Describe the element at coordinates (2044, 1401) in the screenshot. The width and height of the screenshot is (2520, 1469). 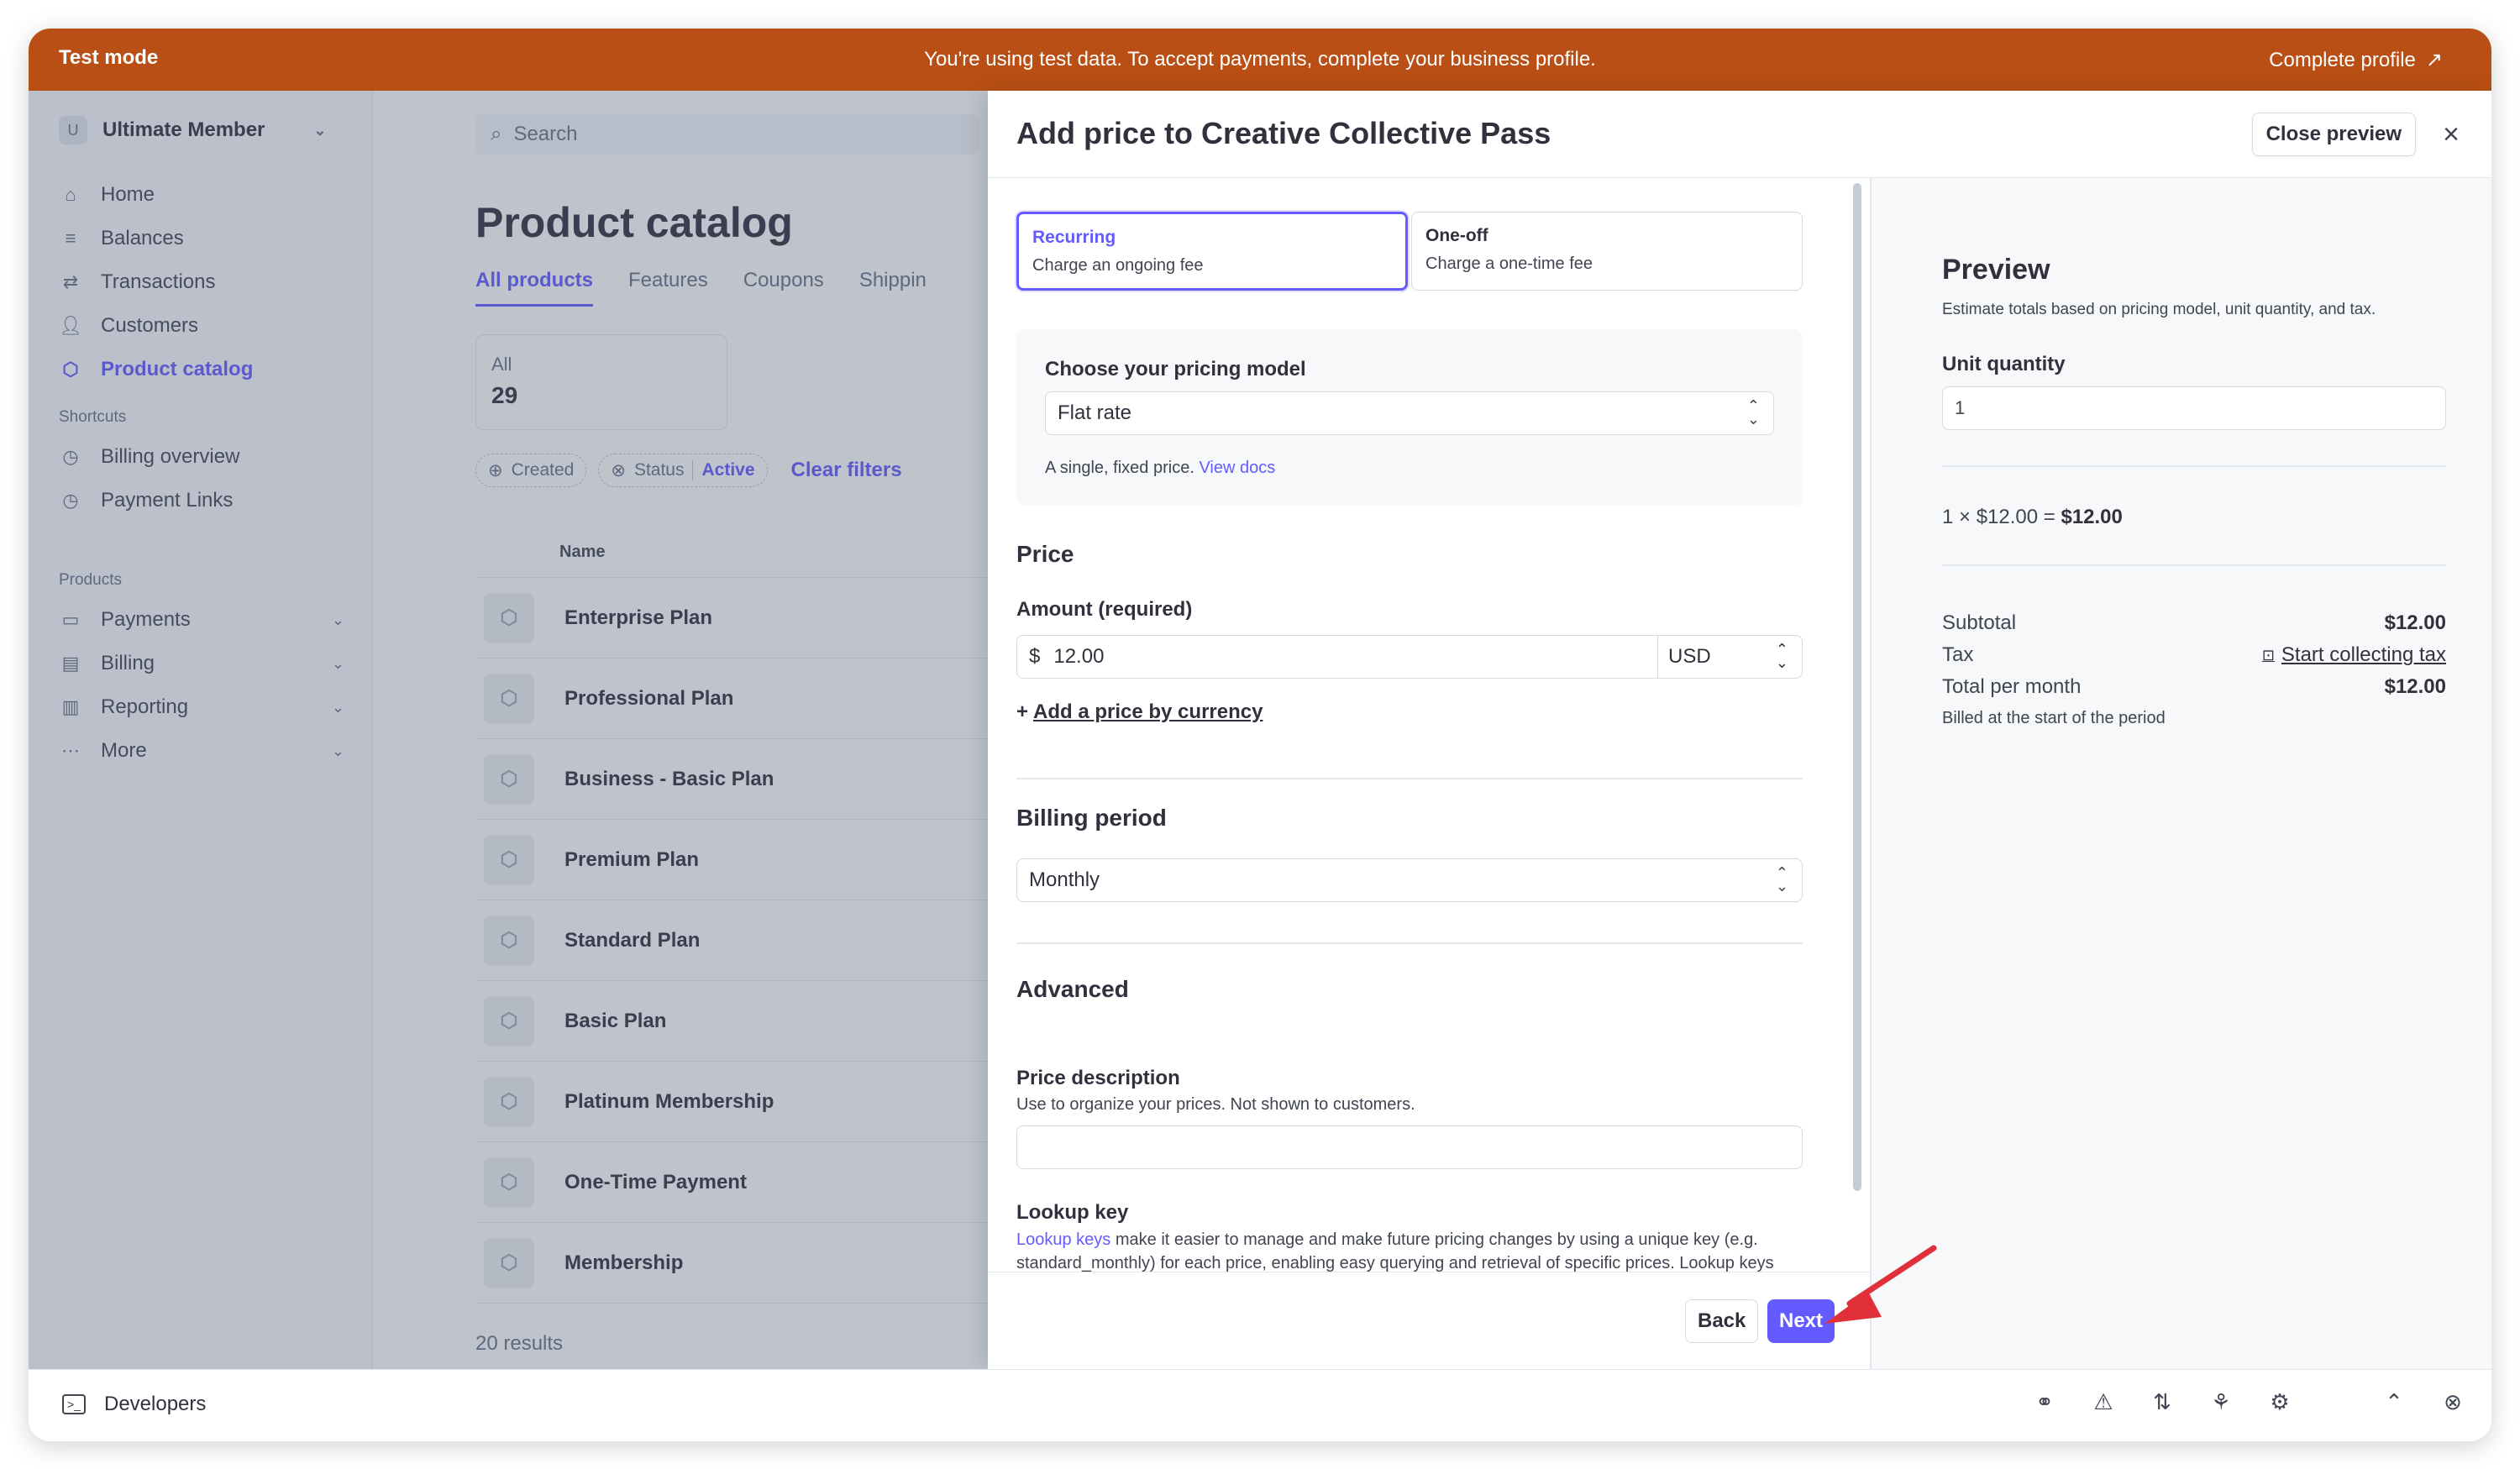
I see `binoculars-icon: ⚭` at that location.